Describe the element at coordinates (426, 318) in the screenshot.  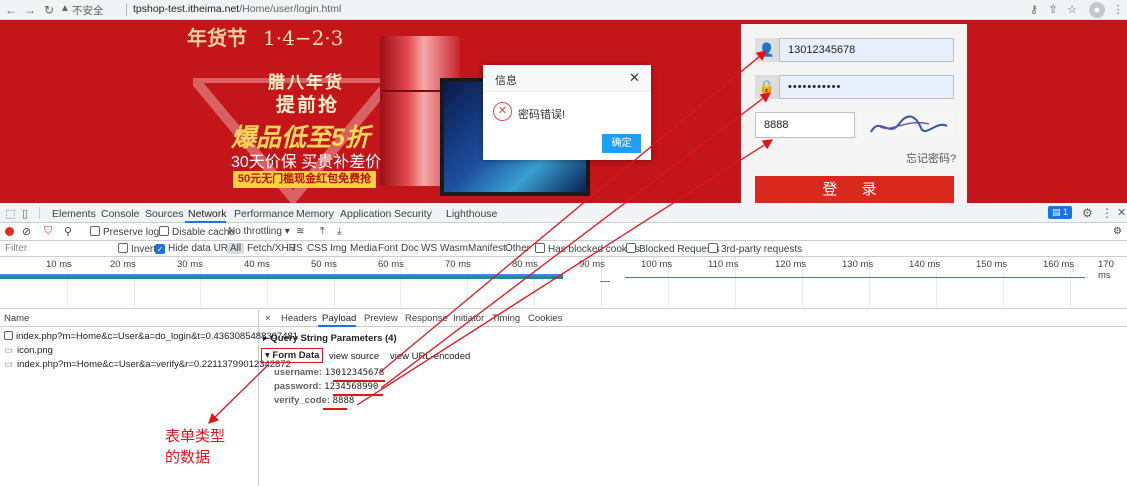
I see `tab-response: Response` at that location.